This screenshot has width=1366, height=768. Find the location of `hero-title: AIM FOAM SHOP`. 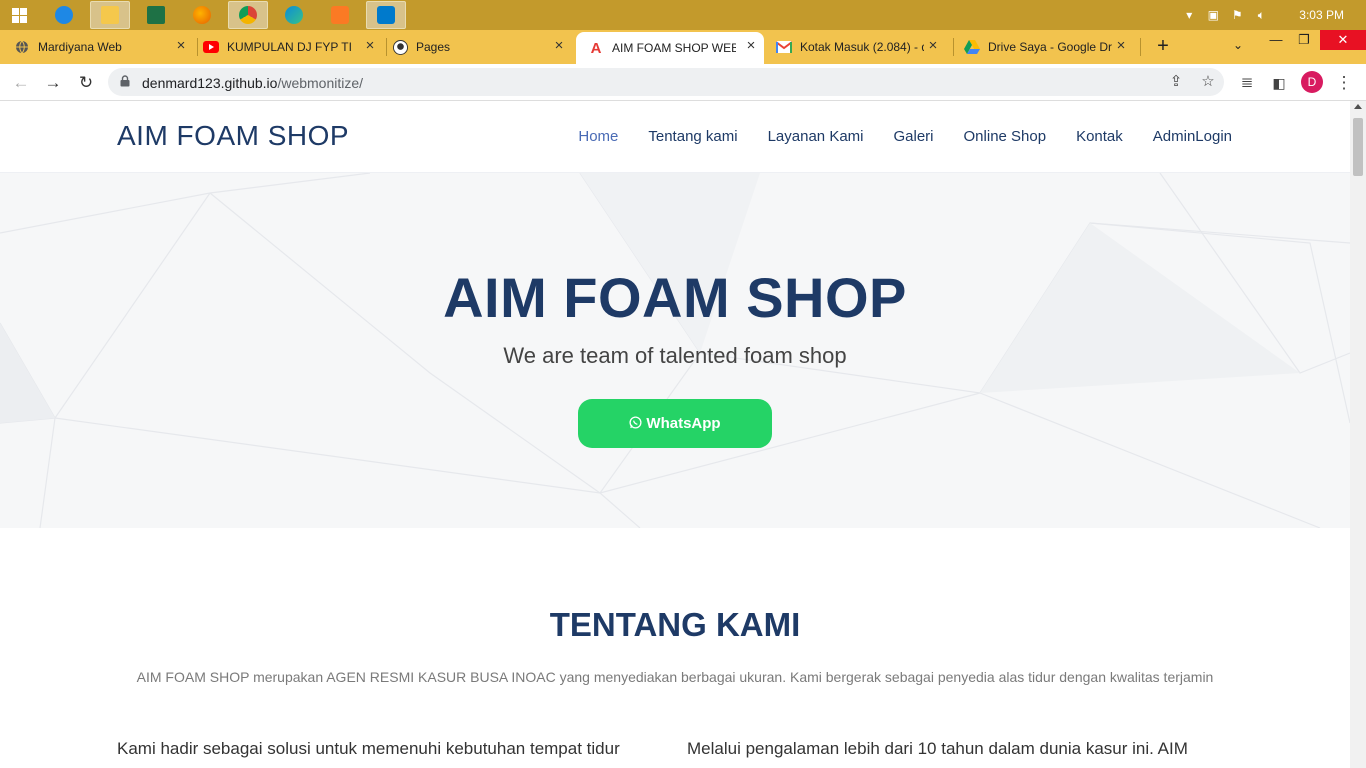

hero-title: AIM FOAM SHOP is located at coordinates (675, 297).